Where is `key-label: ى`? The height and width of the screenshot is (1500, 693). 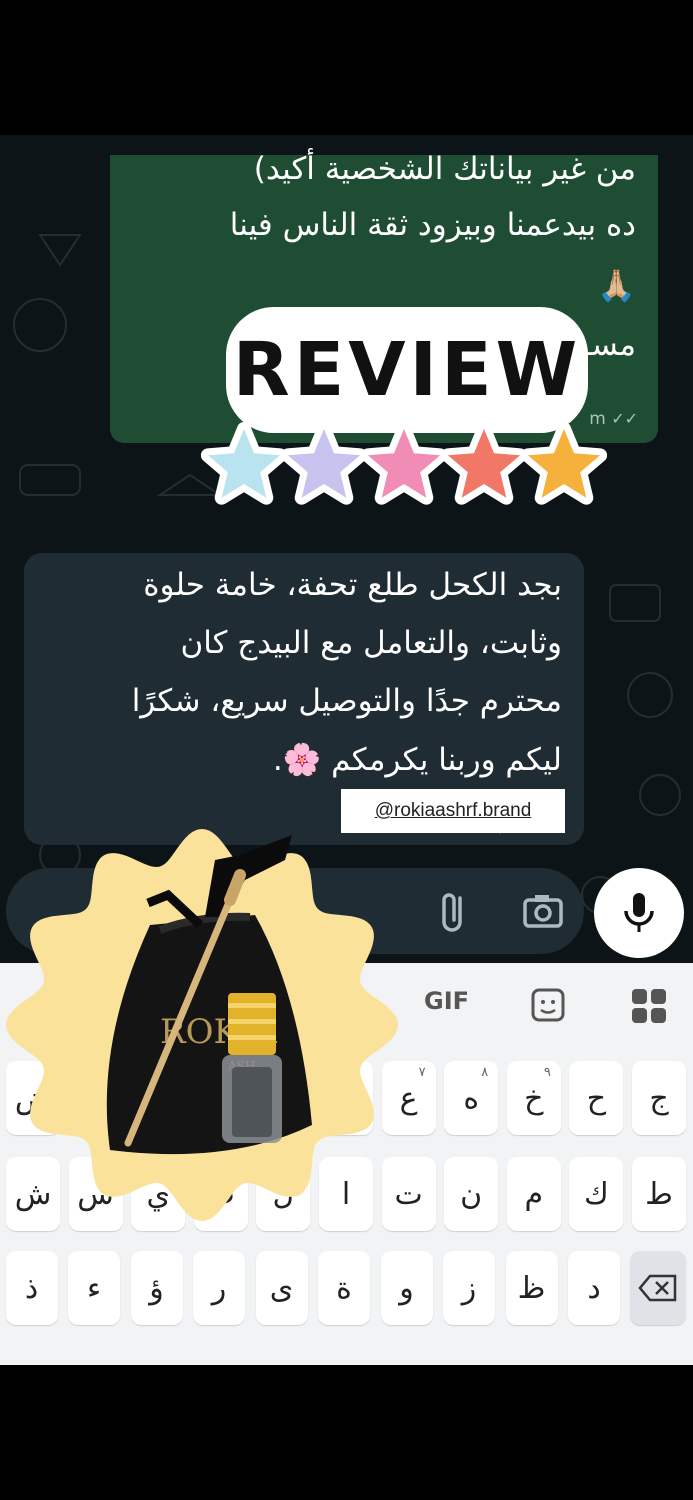
key-label: ى is located at coordinates (281, 1288).